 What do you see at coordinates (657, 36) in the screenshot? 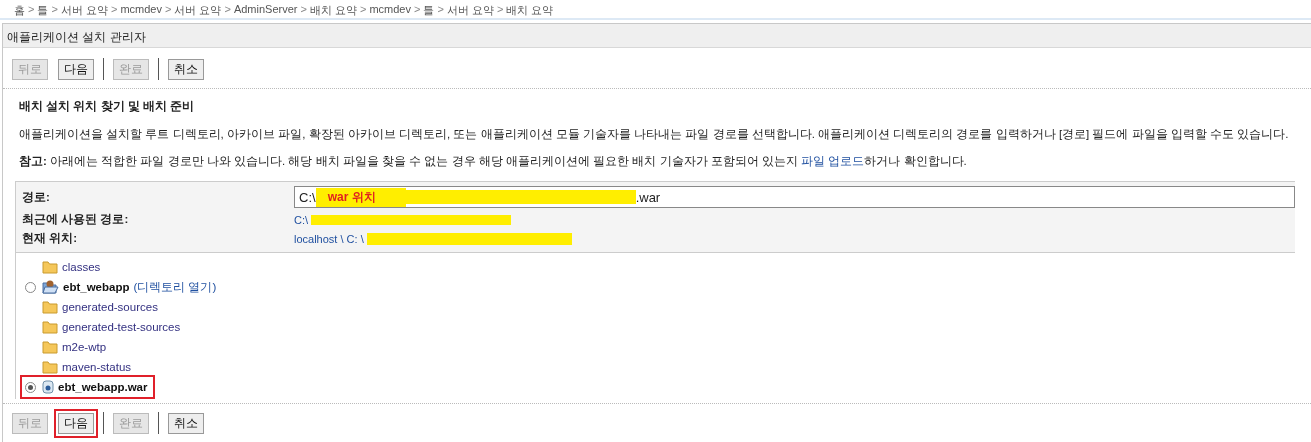
I see `panel-title: 애플리케이션 설치 관리자` at bounding box center [657, 36].